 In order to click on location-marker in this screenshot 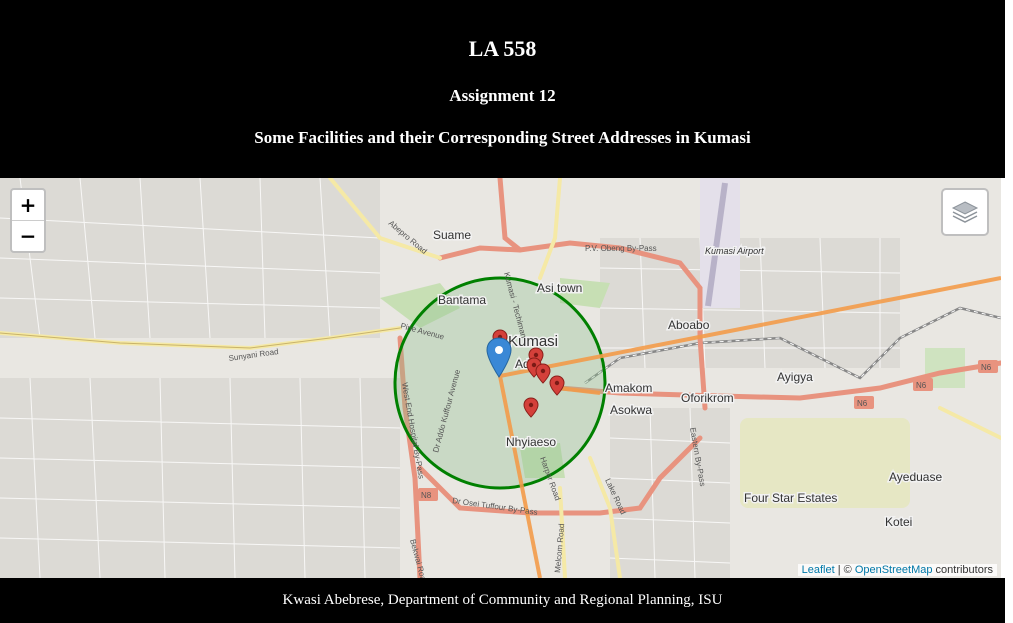, I will do `click(499, 357)`.